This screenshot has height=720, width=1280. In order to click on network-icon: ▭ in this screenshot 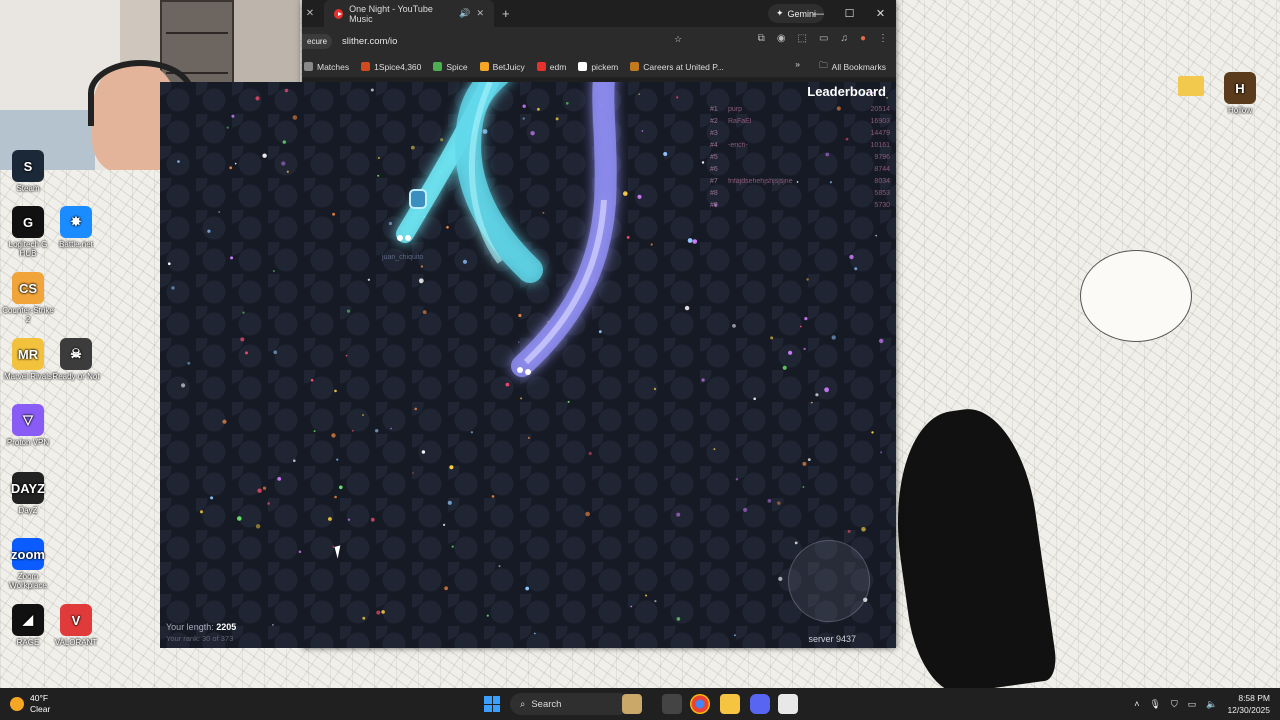, I will do `click(1192, 704)`.